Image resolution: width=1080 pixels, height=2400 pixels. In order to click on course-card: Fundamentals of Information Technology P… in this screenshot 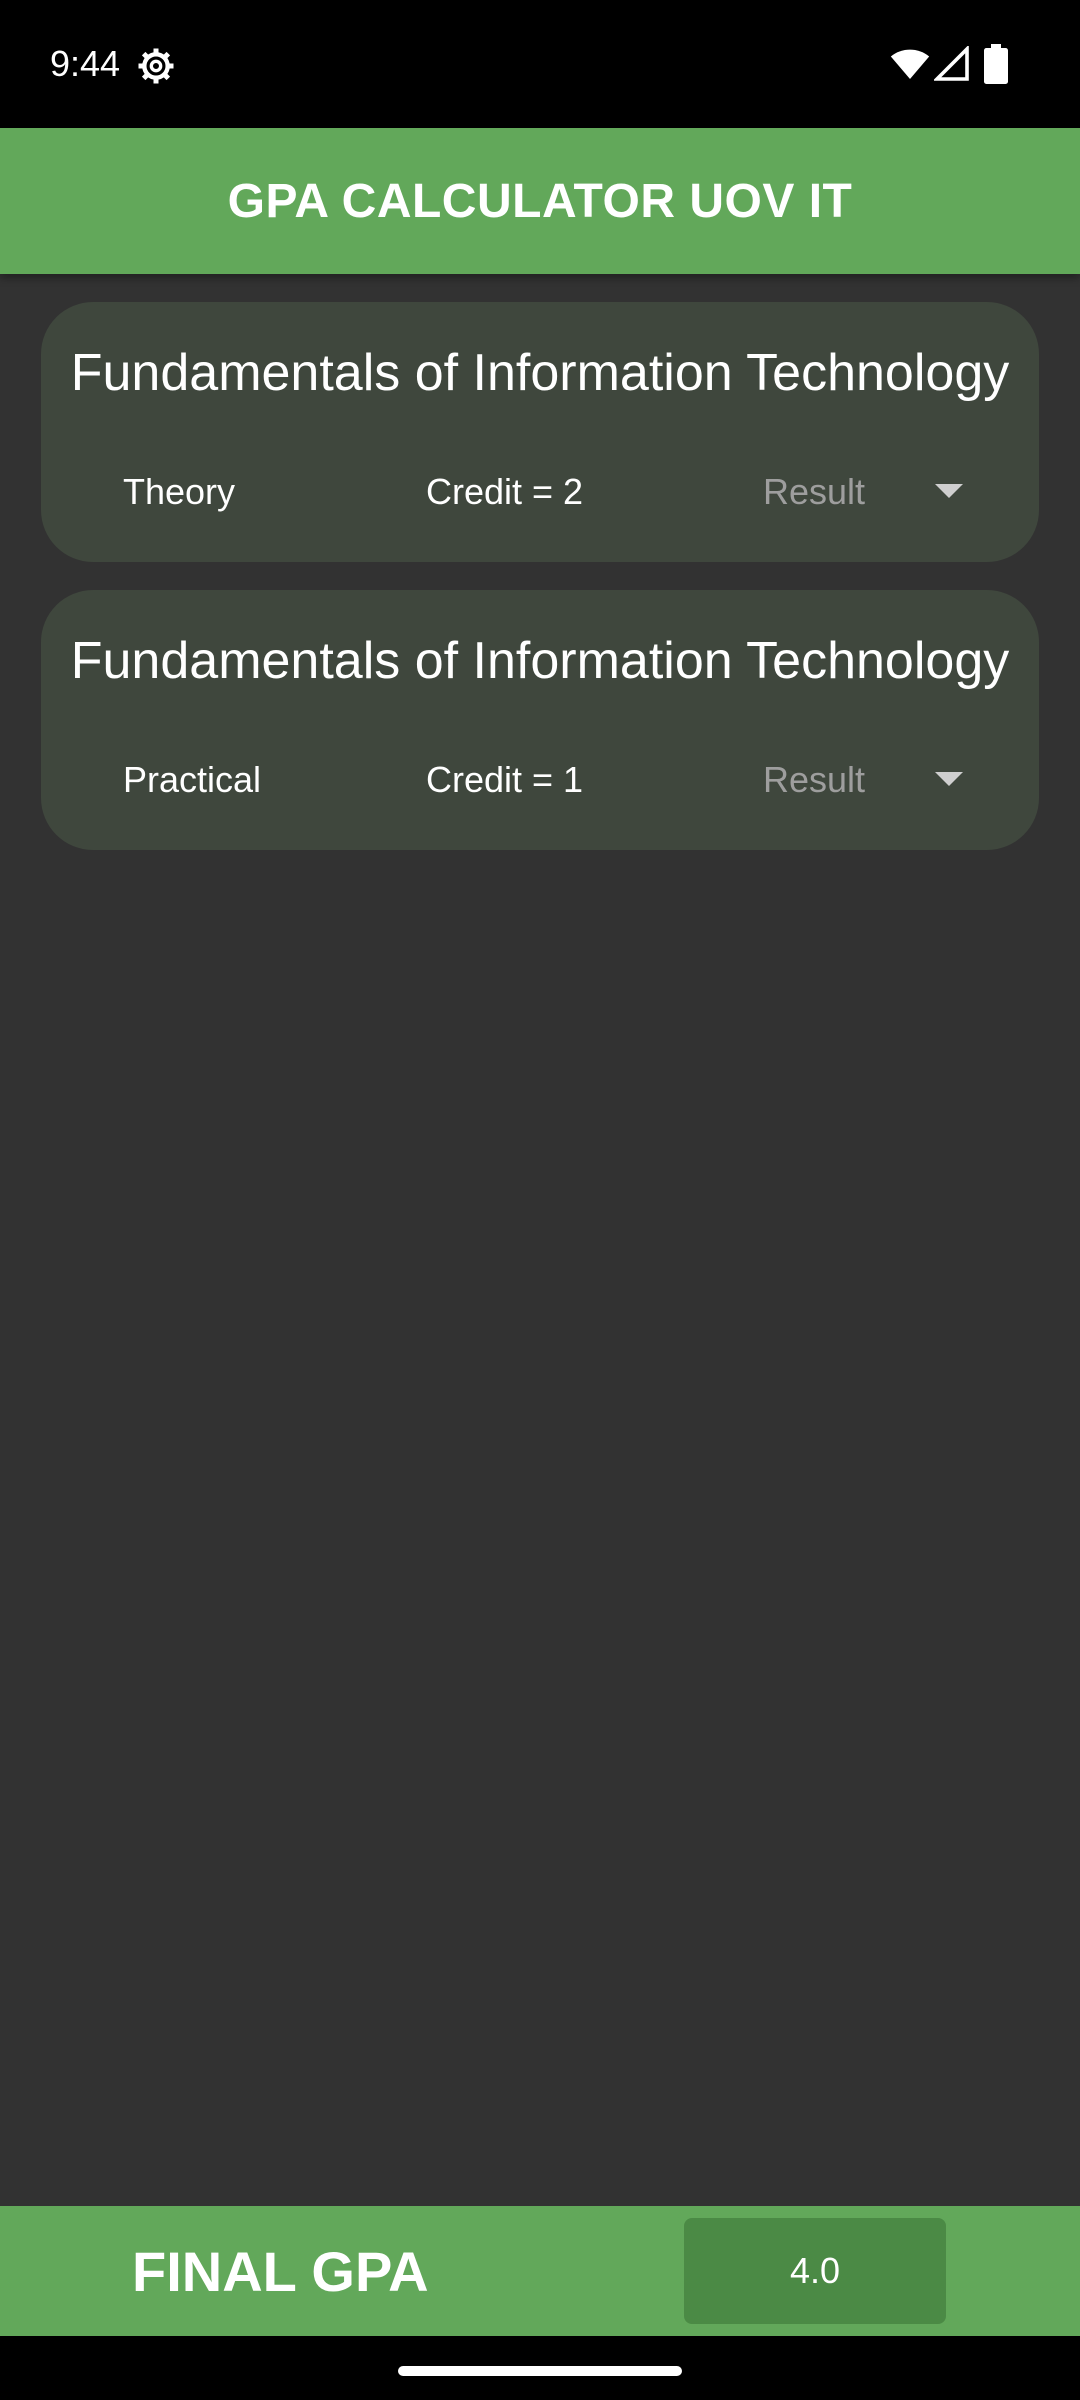, I will do `click(540, 720)`.